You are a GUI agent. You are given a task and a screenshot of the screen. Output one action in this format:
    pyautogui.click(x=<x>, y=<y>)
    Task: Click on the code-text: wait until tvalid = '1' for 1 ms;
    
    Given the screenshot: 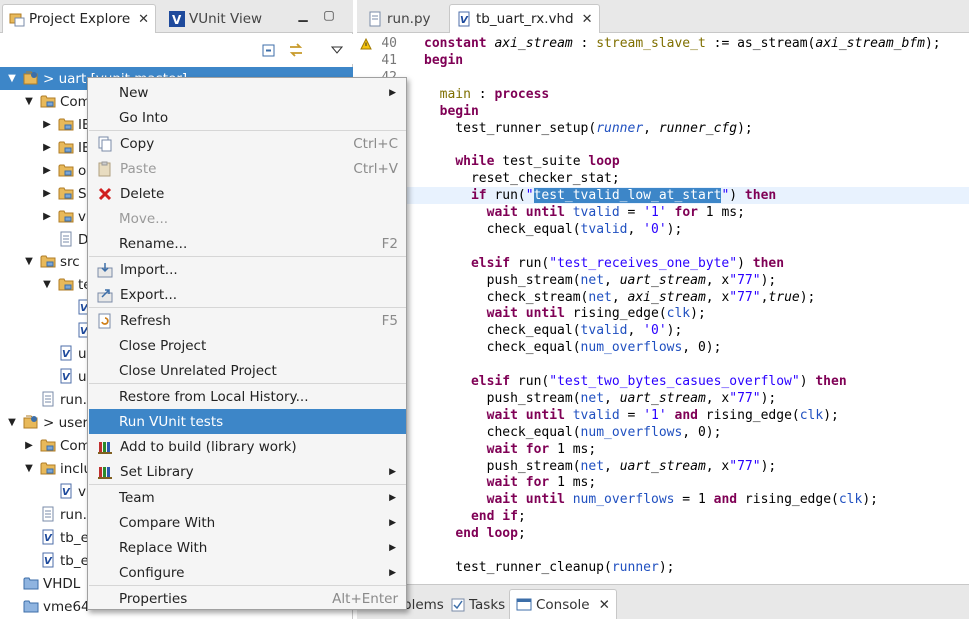 What is the action you would take?
    pyautogui.click(x=615, y=212)
    